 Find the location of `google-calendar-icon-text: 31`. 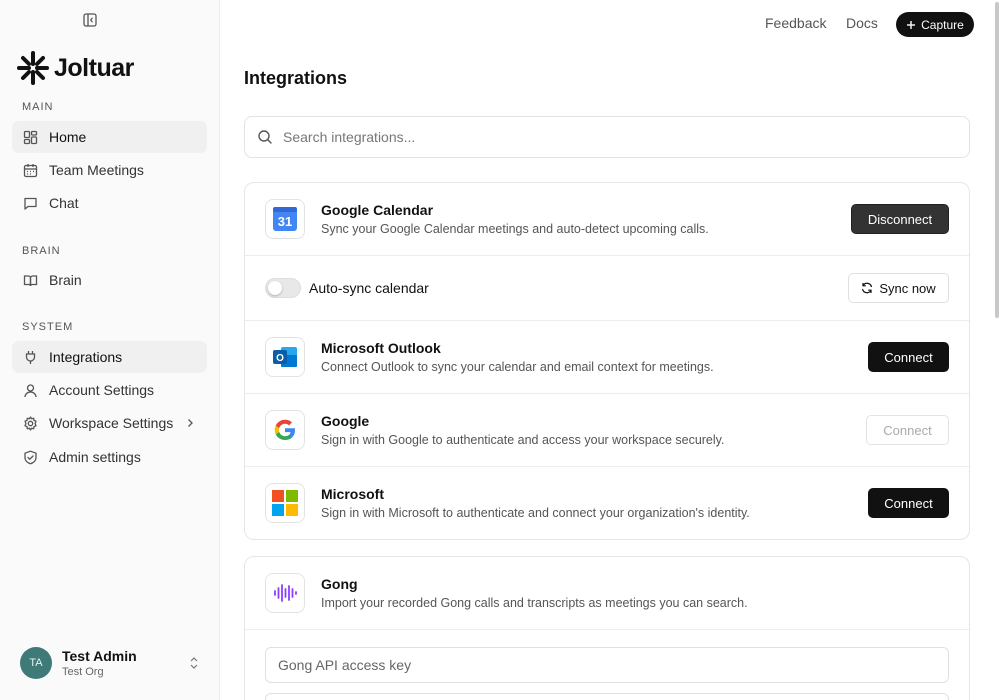

google-calendar-icon-text: 31 is located at coordinates (285, 221).